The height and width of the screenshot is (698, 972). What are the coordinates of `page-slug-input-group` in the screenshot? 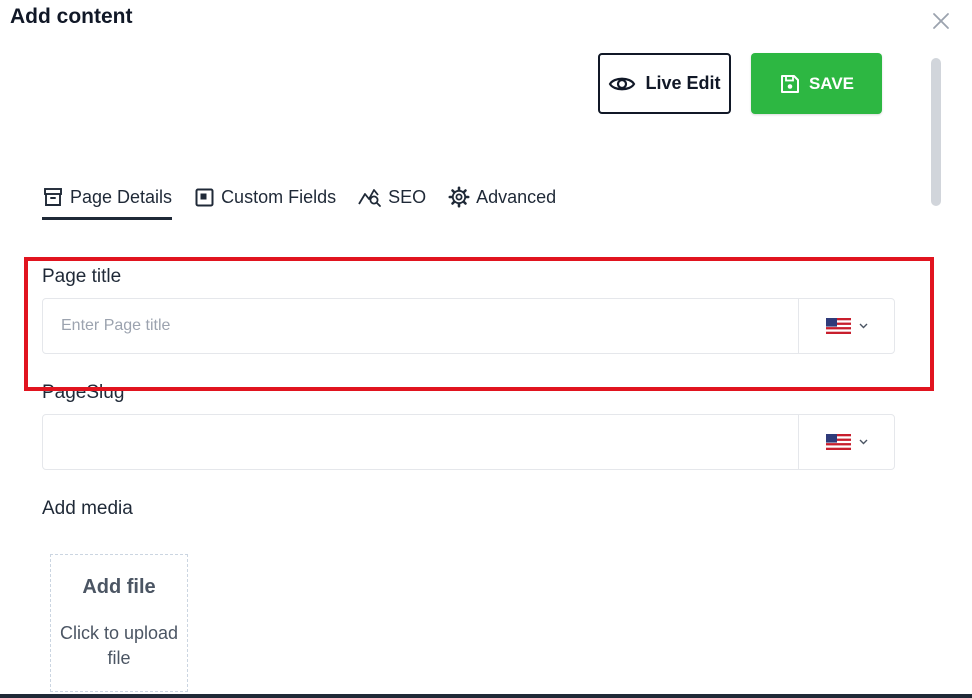 It's located at (468, 442).